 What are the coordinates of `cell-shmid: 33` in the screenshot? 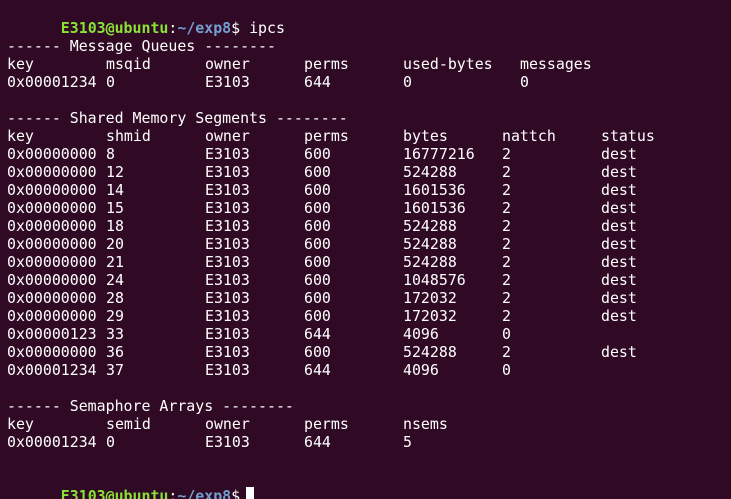 It's located at (115, 334).